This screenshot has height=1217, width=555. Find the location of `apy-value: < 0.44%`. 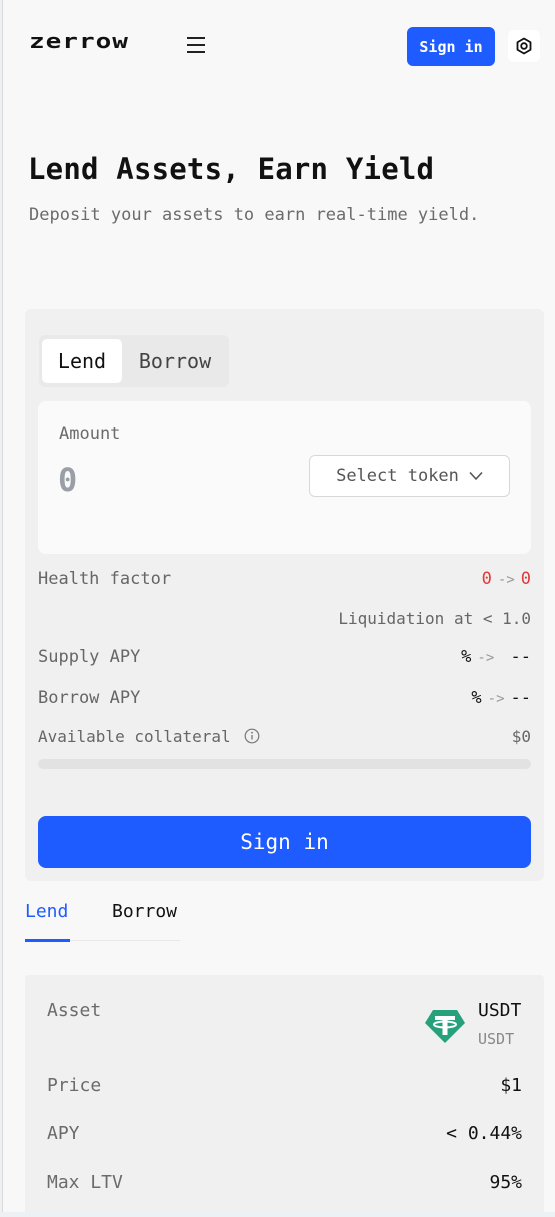

apy-value: < 0.44% is located at coordinates (484, 1133).